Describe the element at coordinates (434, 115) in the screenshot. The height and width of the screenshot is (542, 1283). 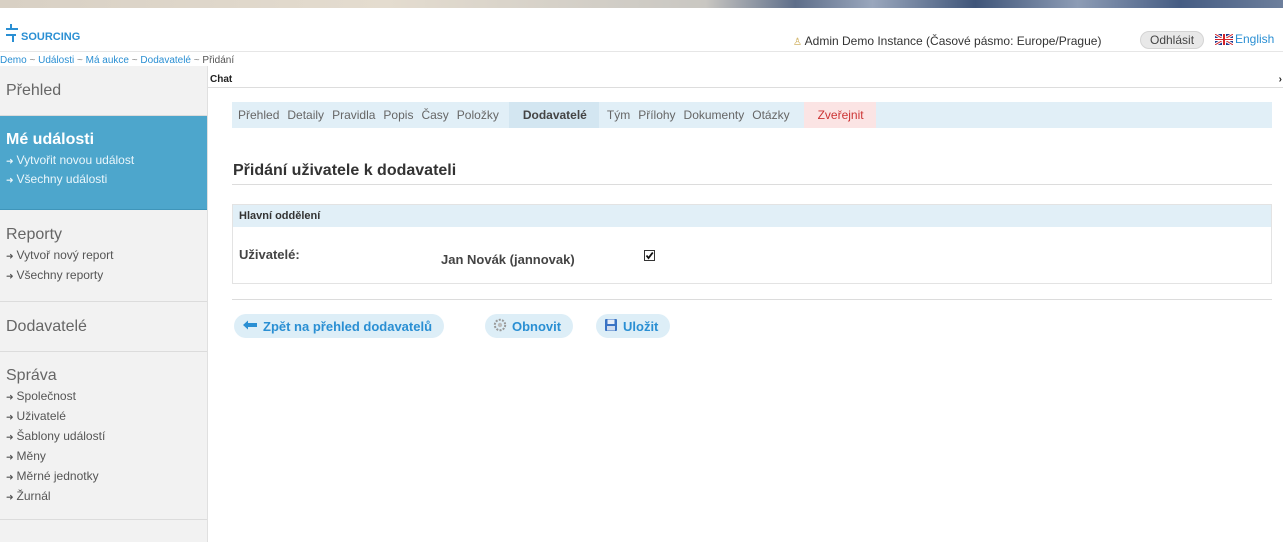
I see `step-times: Časy` at that location.